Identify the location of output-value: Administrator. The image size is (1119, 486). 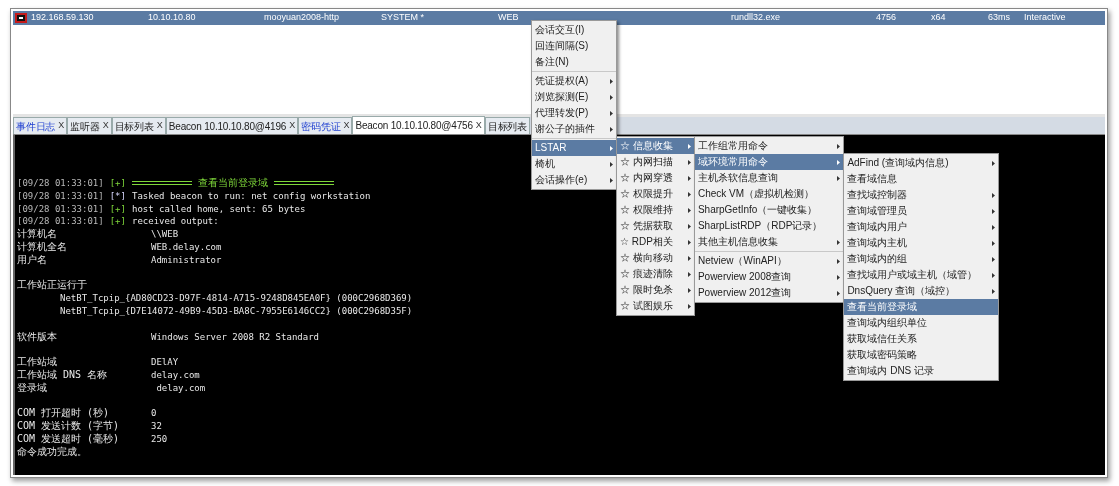
(186, 260).